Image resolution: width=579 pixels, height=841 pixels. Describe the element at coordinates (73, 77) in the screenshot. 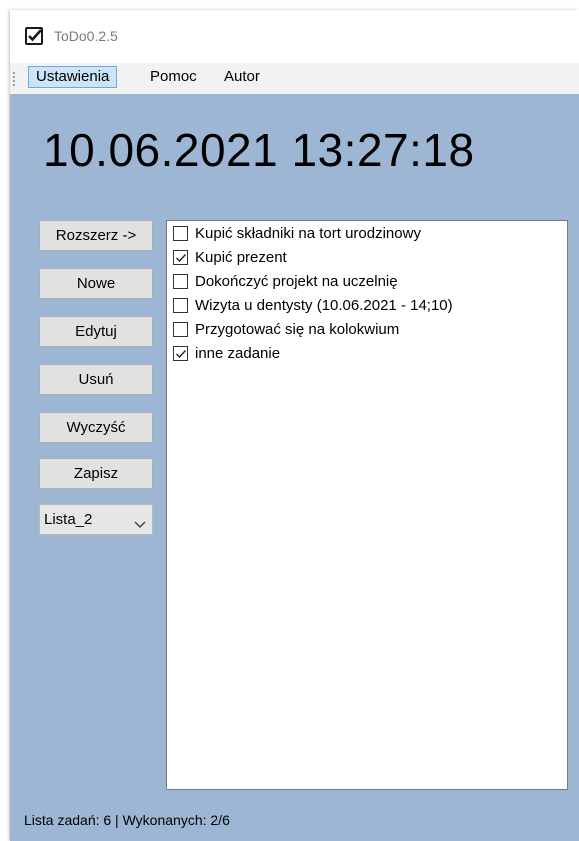

I see `menu-ustawienia: Ustawienia` at that location.